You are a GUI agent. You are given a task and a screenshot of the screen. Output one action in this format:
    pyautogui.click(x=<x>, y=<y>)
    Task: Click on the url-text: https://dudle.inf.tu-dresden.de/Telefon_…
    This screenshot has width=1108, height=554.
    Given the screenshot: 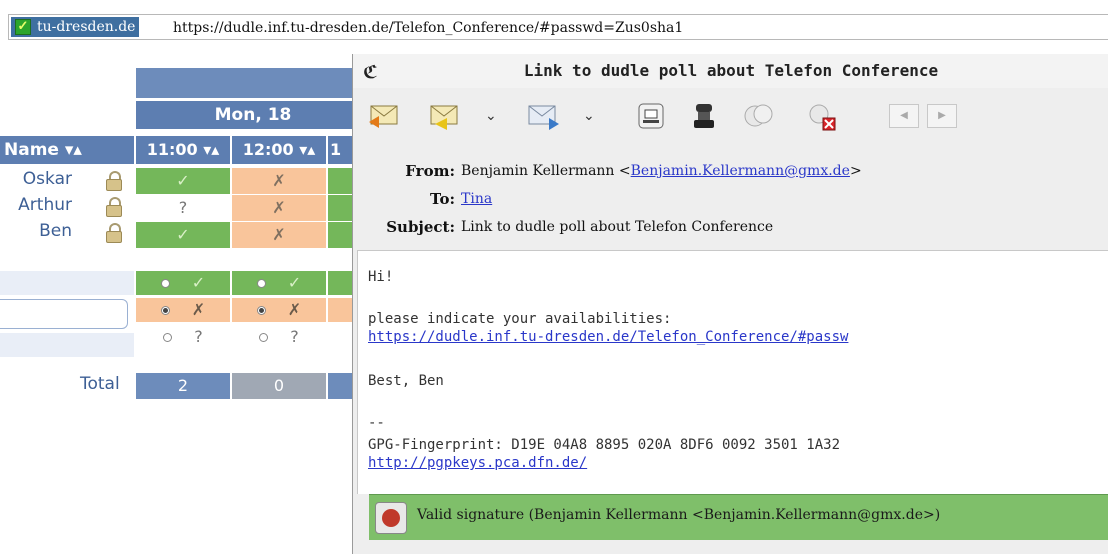 What is the action you would take?
    pyautogui.click(x=428, y=28)
    